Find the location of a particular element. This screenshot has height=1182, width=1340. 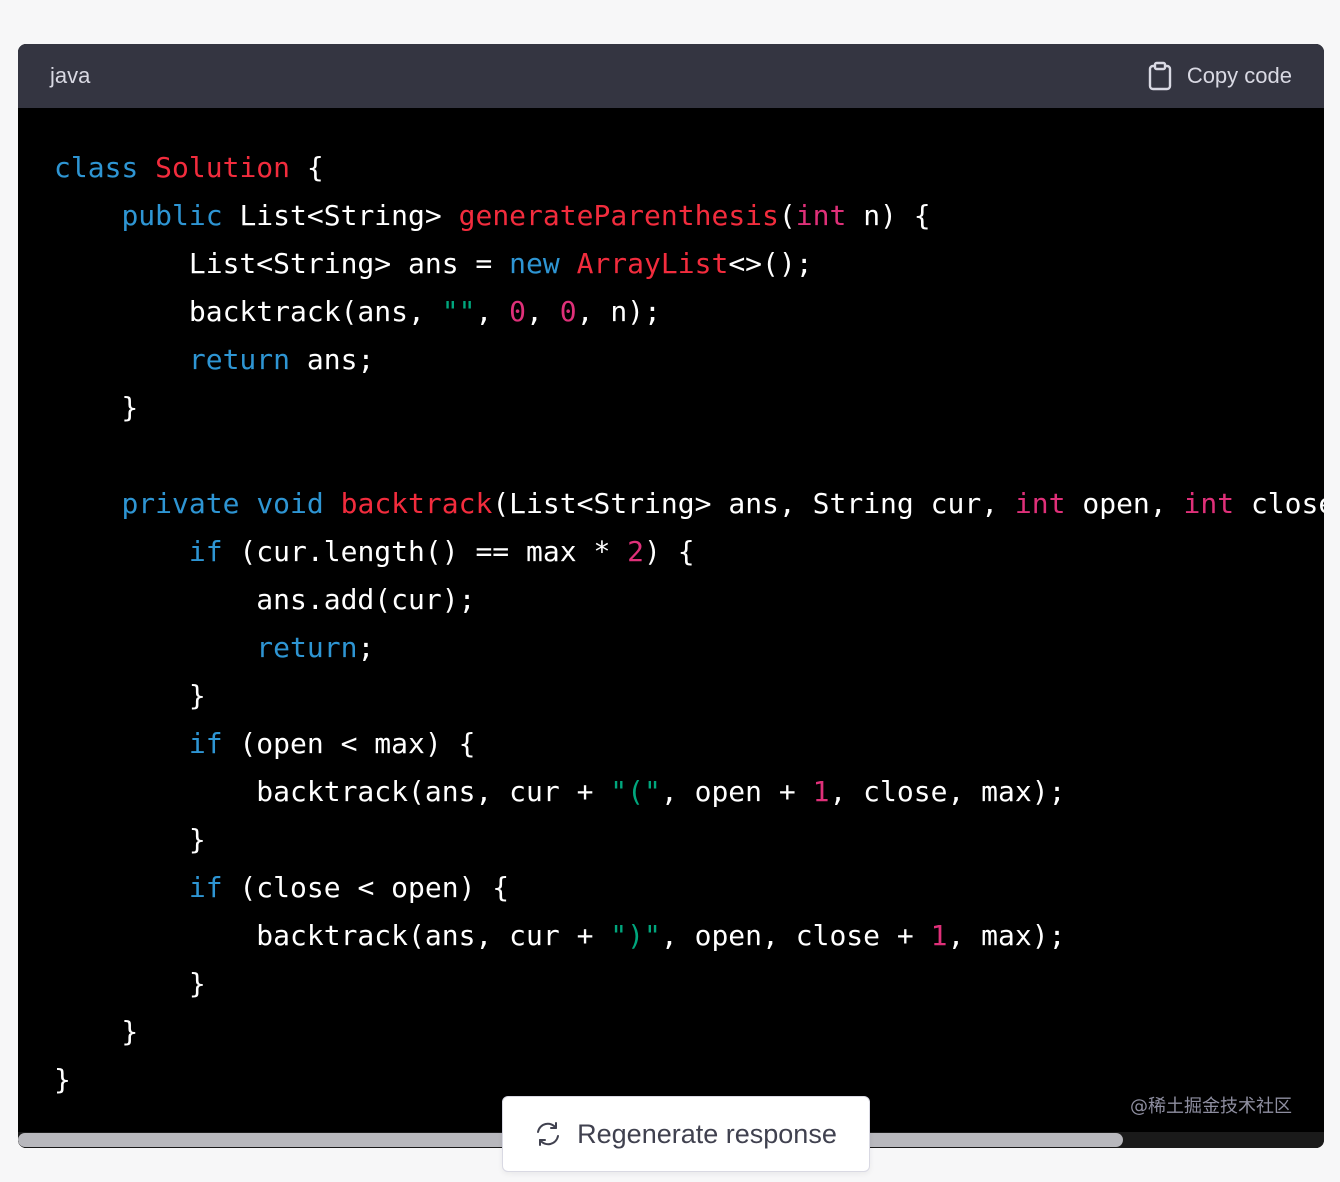

code-token: , n); is located at coordinates (618, 311).